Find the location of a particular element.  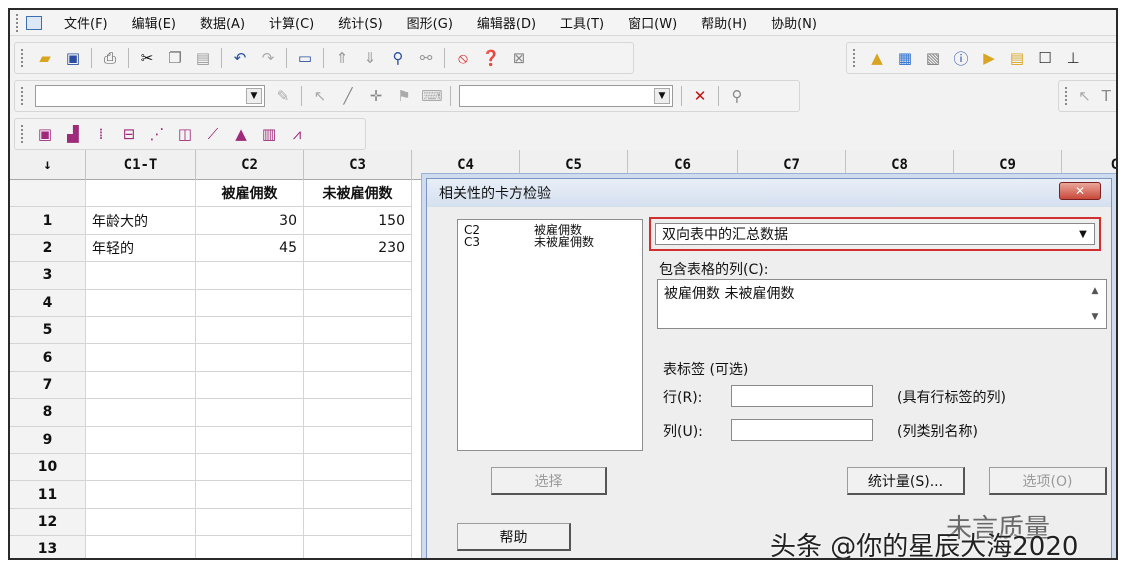

column-header-c3: C3 is located at coordinates (358, 165).